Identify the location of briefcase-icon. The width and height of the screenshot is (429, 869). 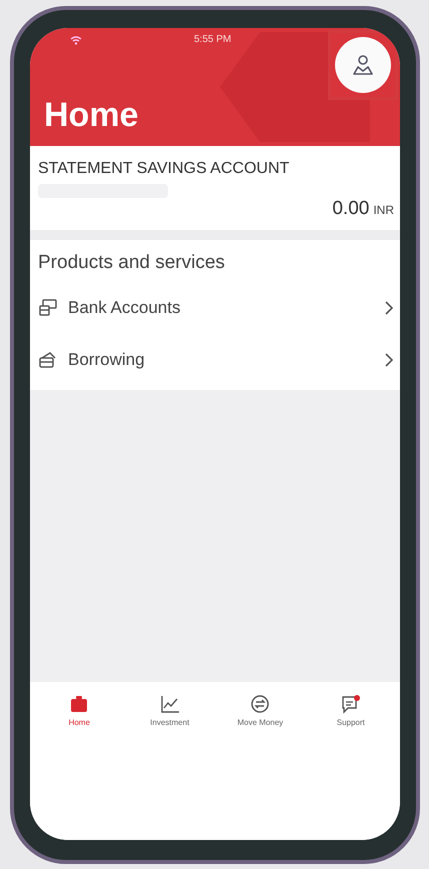
(79, 704).